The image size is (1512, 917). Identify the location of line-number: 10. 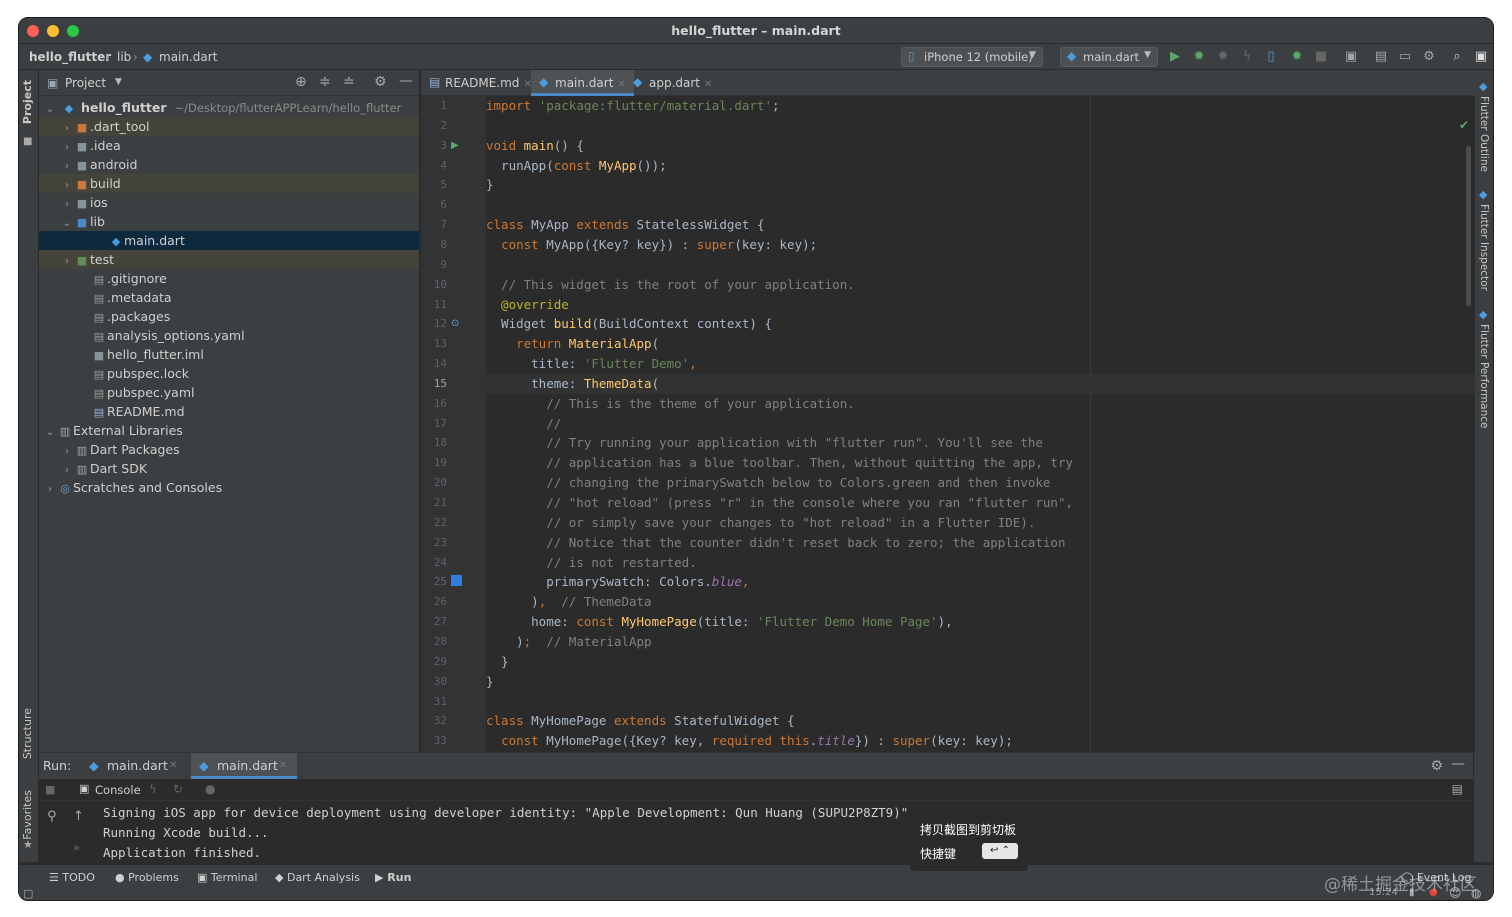
(434, 285).